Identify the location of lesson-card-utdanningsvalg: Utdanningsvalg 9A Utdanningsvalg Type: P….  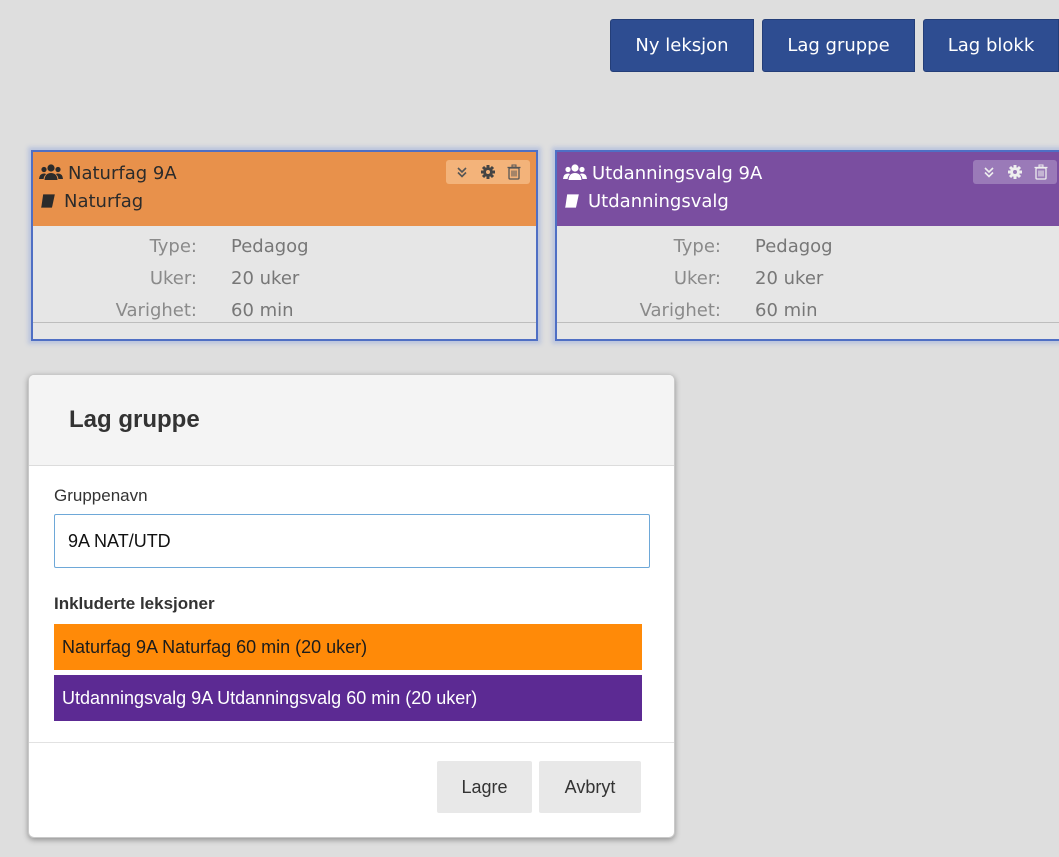
(807, 245).